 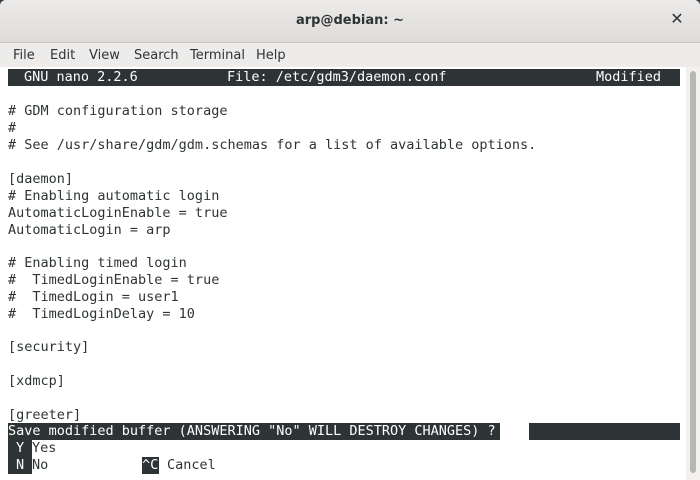 What do you see at coordinates (156, 55) in the screenshot?
I see `menu-search: Search` at bounding box center [156, 55].